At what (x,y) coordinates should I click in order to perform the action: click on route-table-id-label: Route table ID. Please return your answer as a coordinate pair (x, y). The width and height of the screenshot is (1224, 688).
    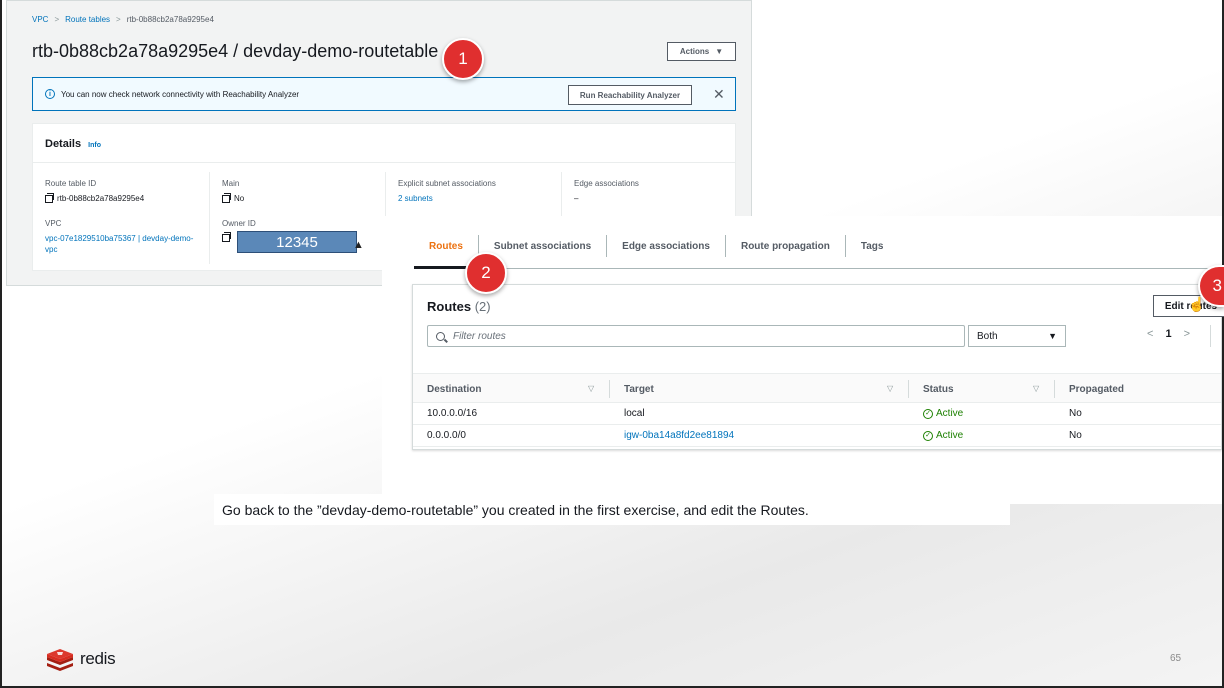
    Looking at the image, I should click on (71, 183).